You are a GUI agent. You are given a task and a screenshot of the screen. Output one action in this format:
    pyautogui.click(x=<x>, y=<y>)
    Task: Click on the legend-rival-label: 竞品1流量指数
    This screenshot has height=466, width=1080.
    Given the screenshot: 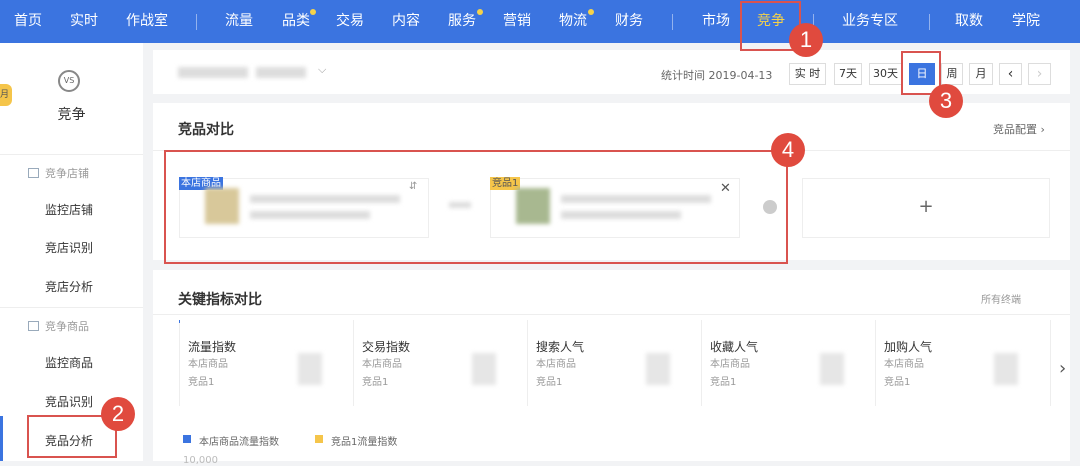 What is the action you would take?
    pyautogui.click(x=364, y=442)
    